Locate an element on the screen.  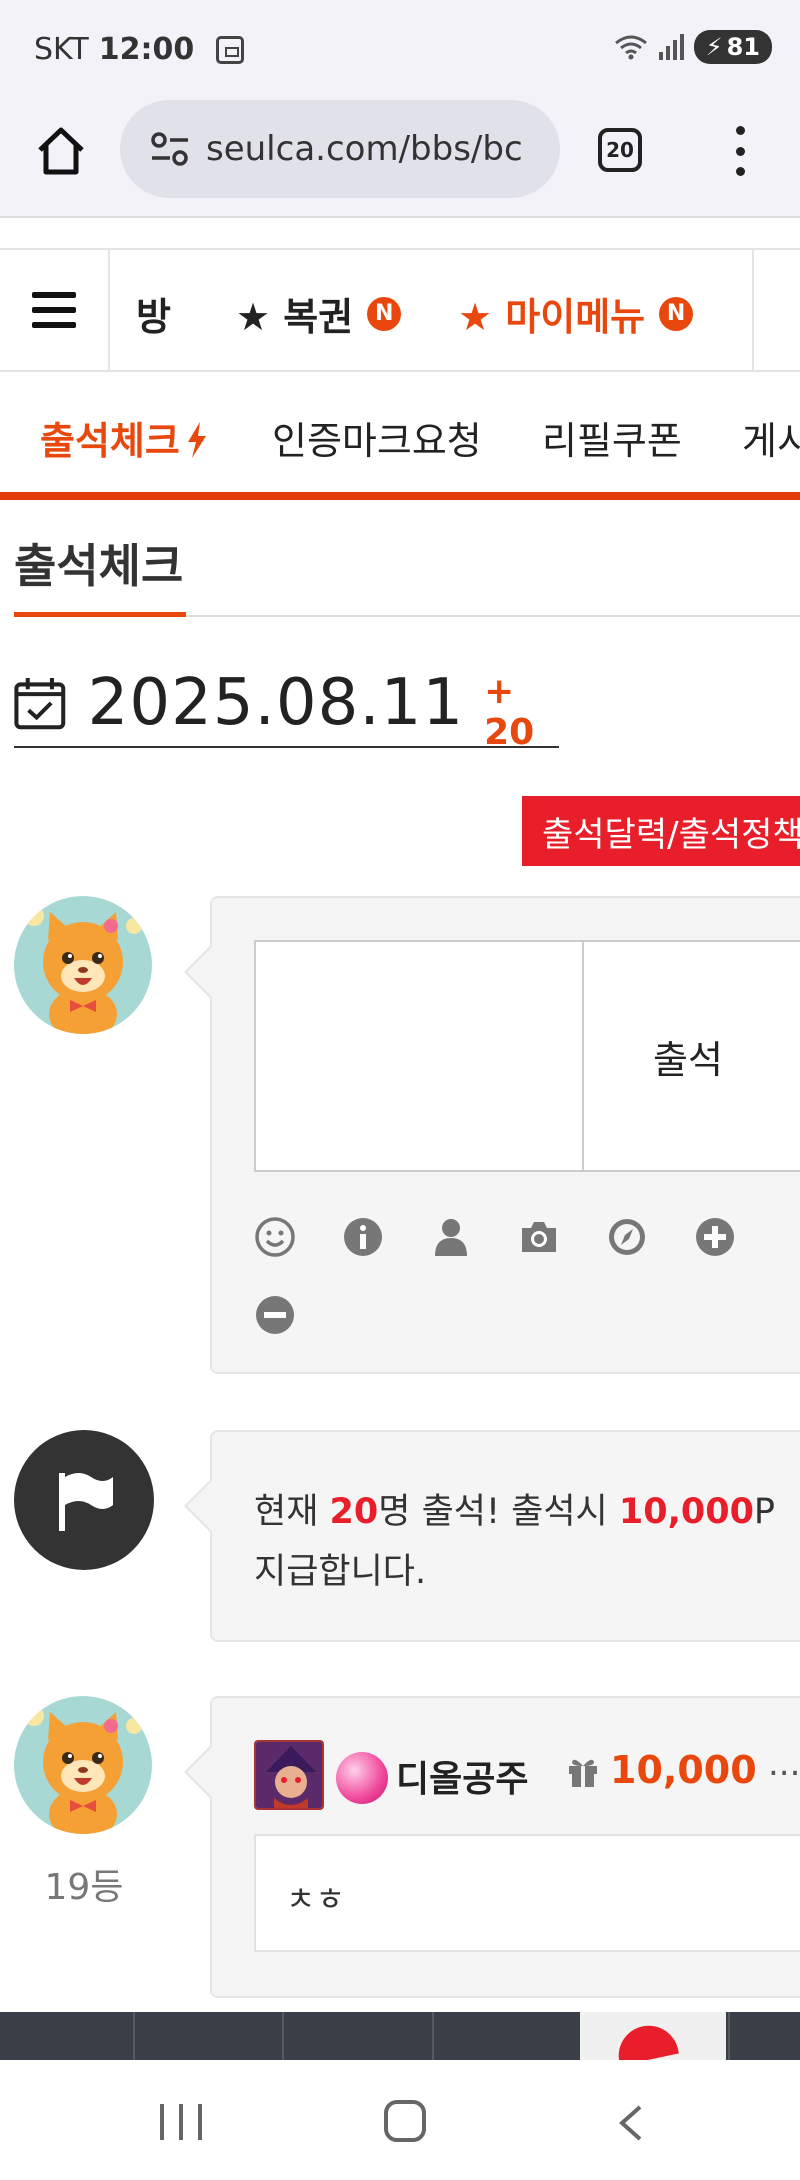
page-title: 출석체크 is located at coordinates (99, 566).